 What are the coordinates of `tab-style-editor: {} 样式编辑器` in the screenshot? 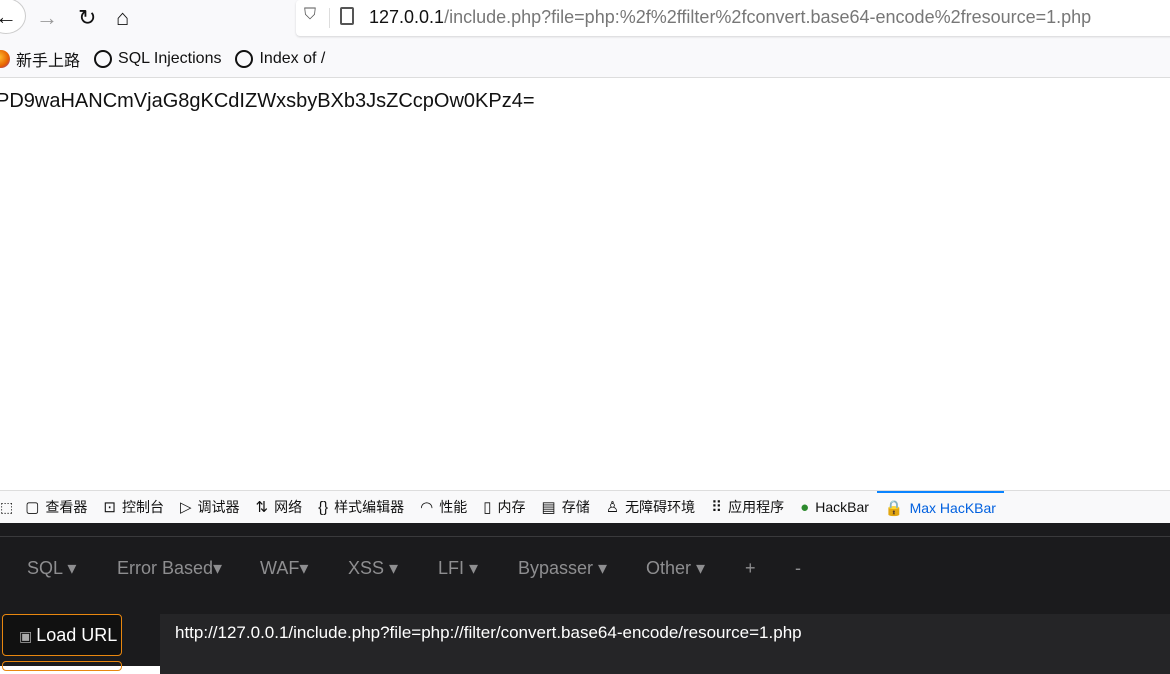 It's located at (361, 507).